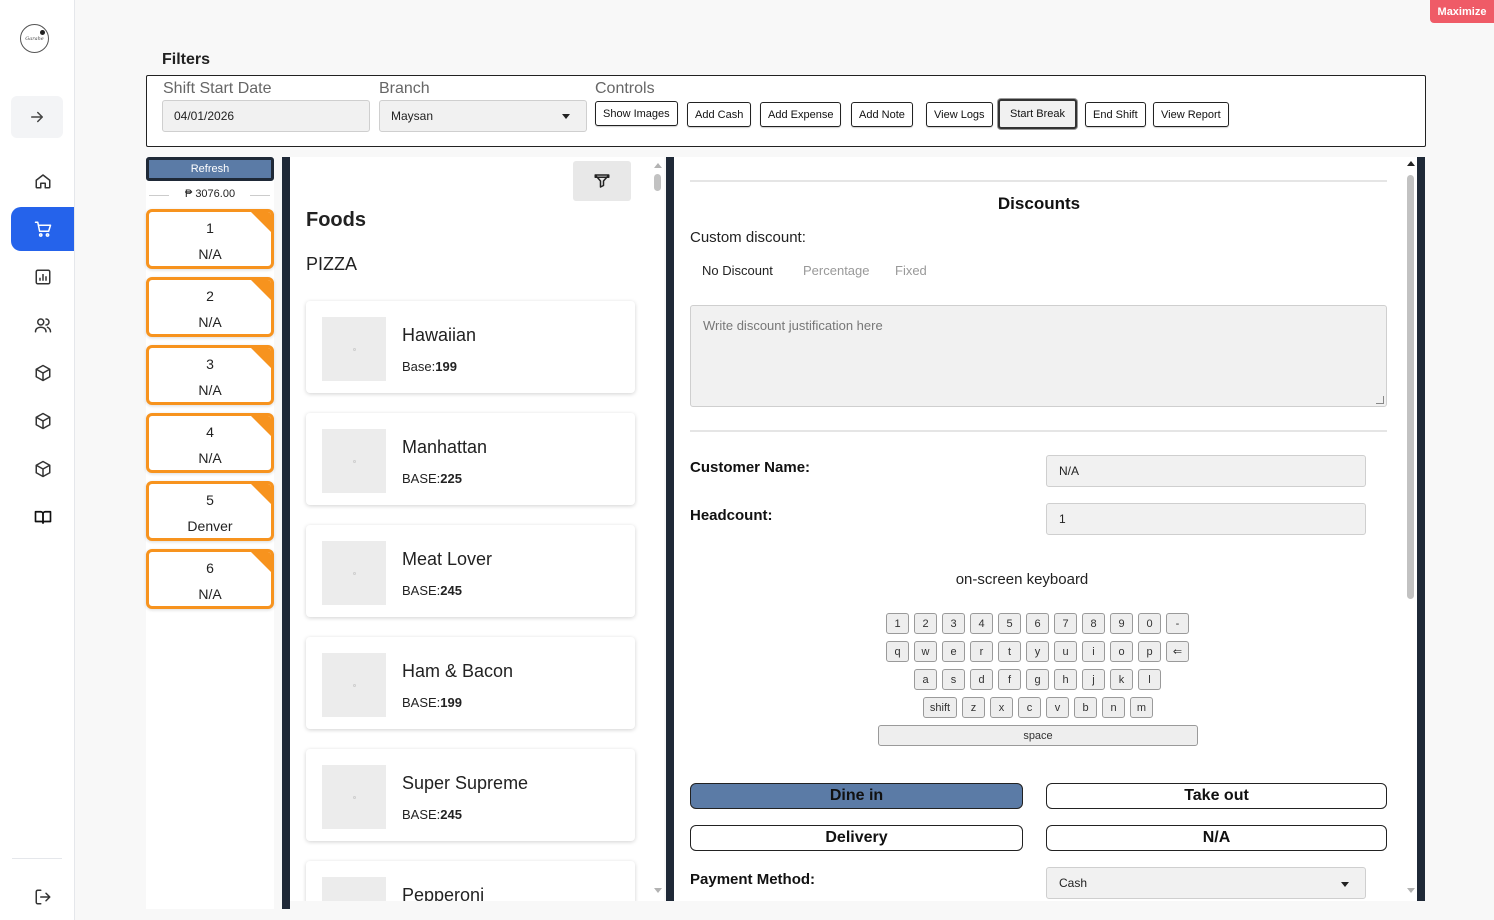 Image resolution: width=1494 pixels, height=920 pixels. I want to click on key-b: b, so click(1085, 707).